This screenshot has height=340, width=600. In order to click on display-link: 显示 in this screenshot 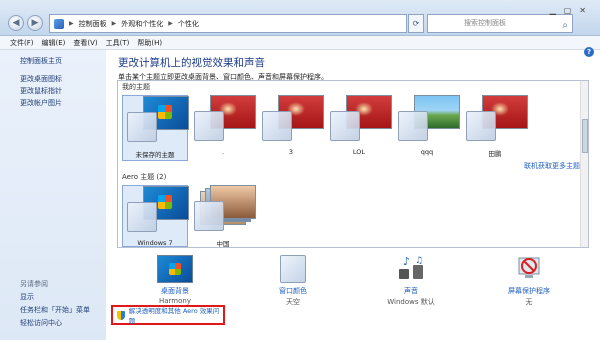, I will do `click(27, 297)`.